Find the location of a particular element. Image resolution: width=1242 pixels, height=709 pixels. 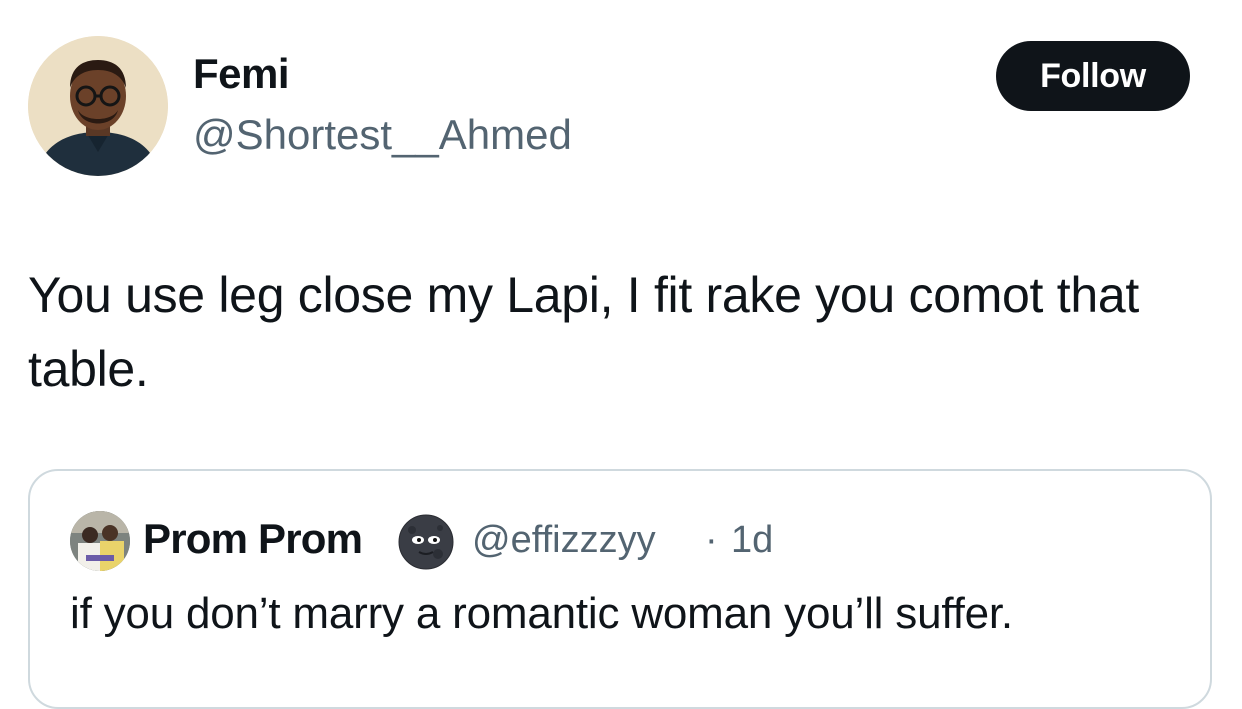

author-name: Femi is located at coordinates (241, 74).